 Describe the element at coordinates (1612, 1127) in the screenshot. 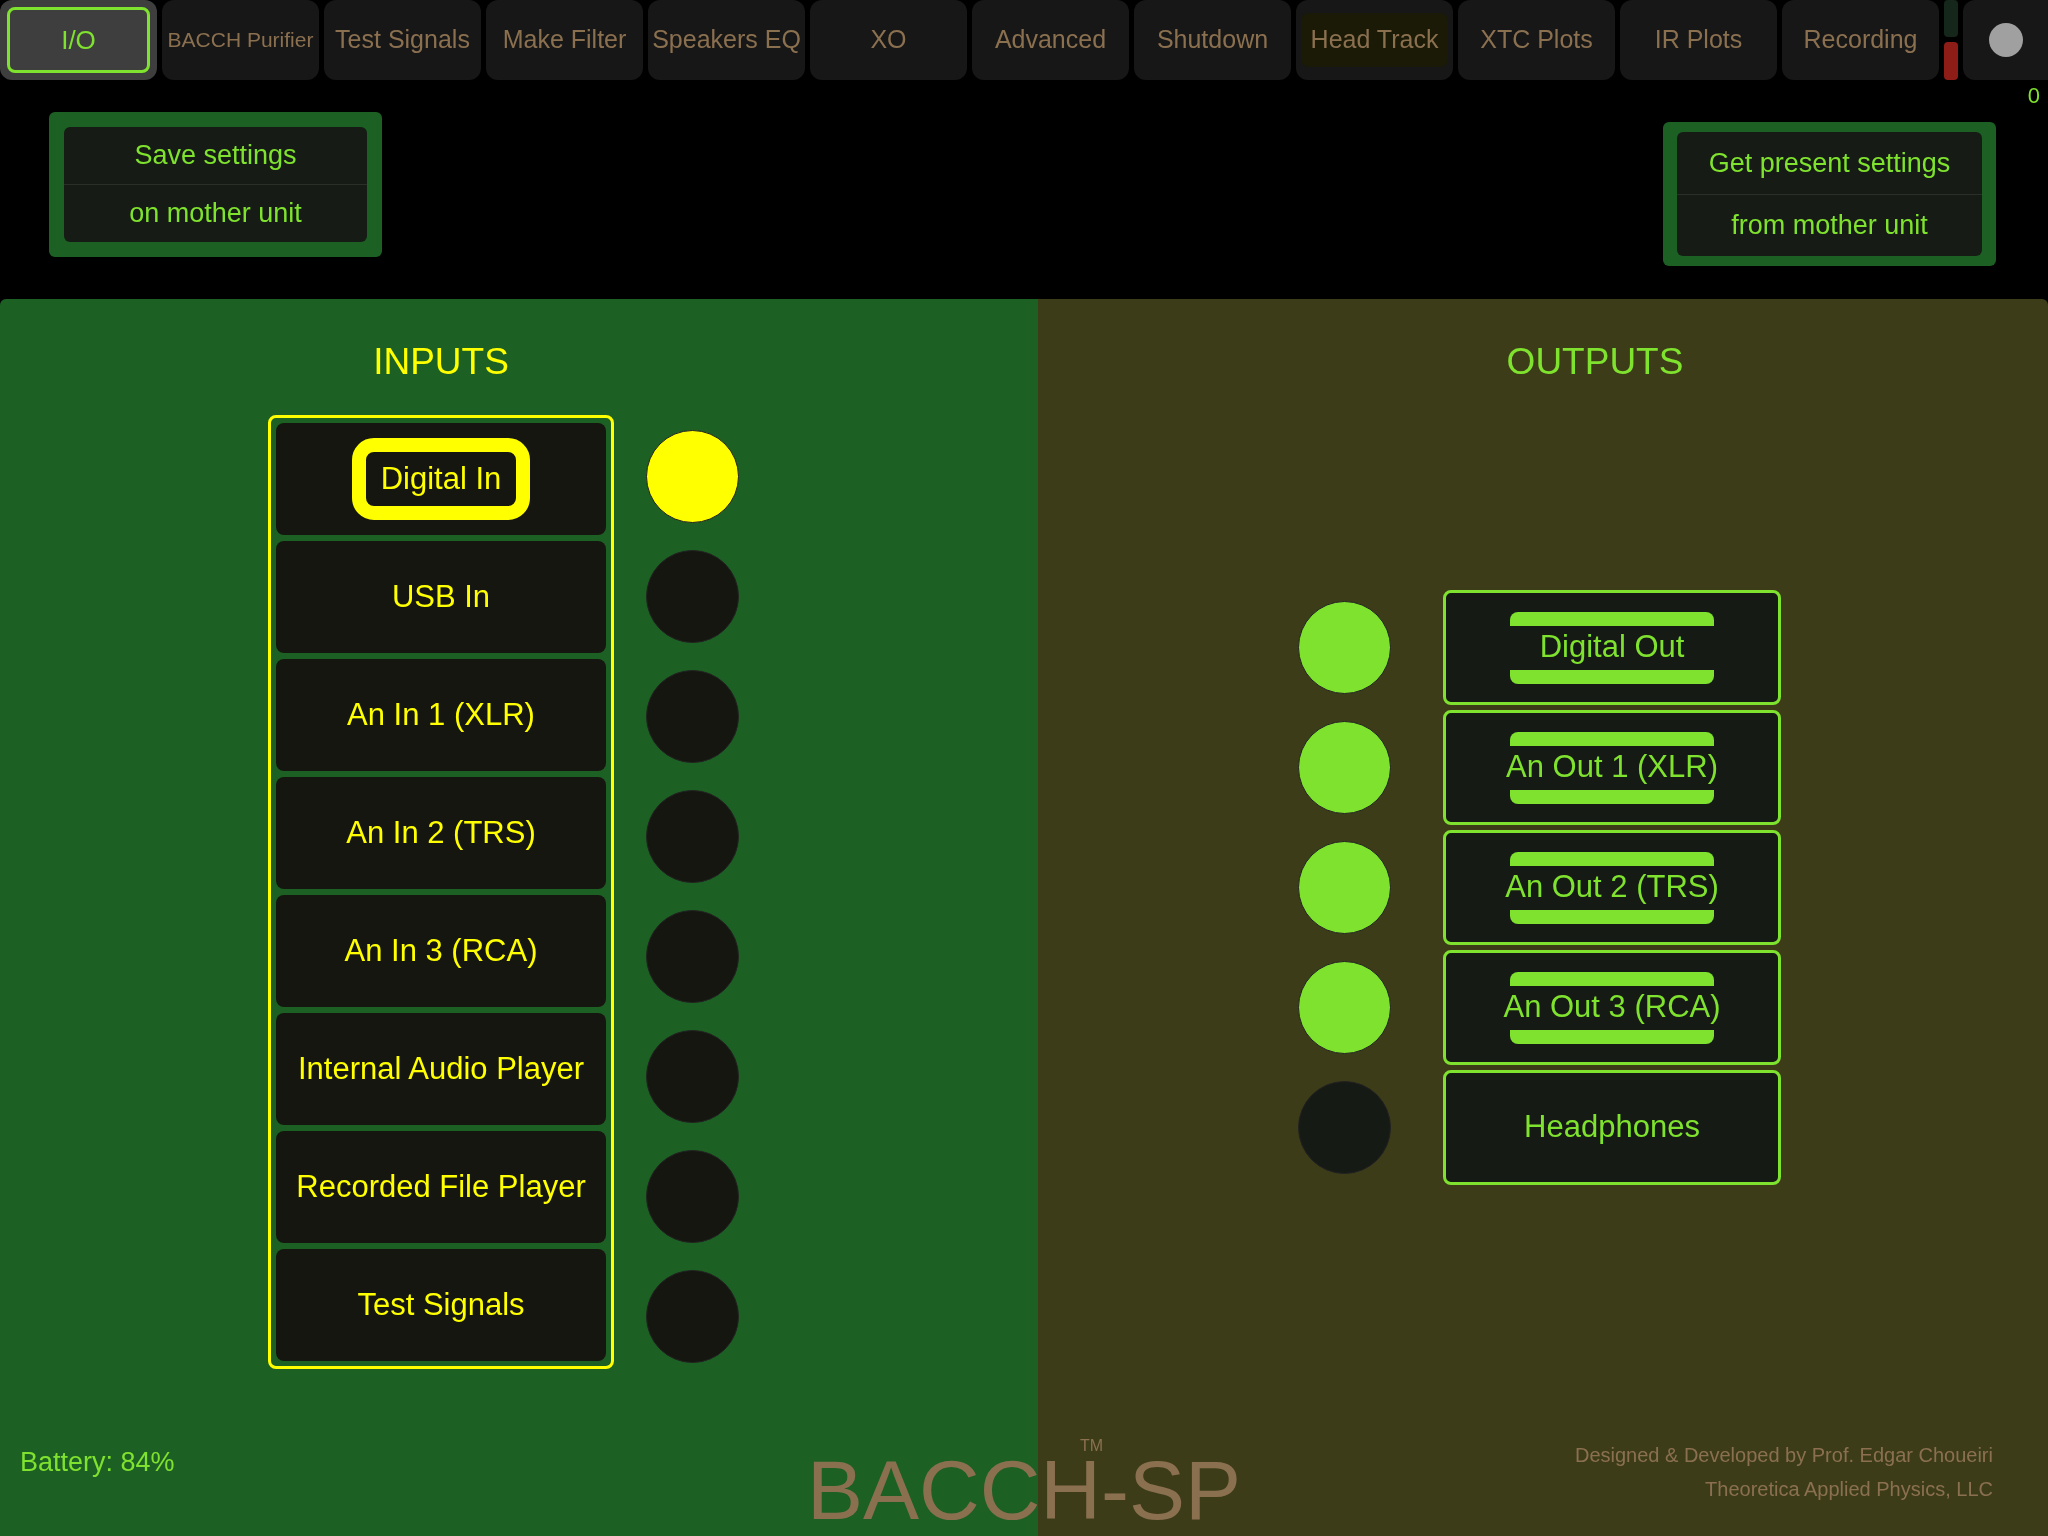

I see `output-option: Headphones` at that location.